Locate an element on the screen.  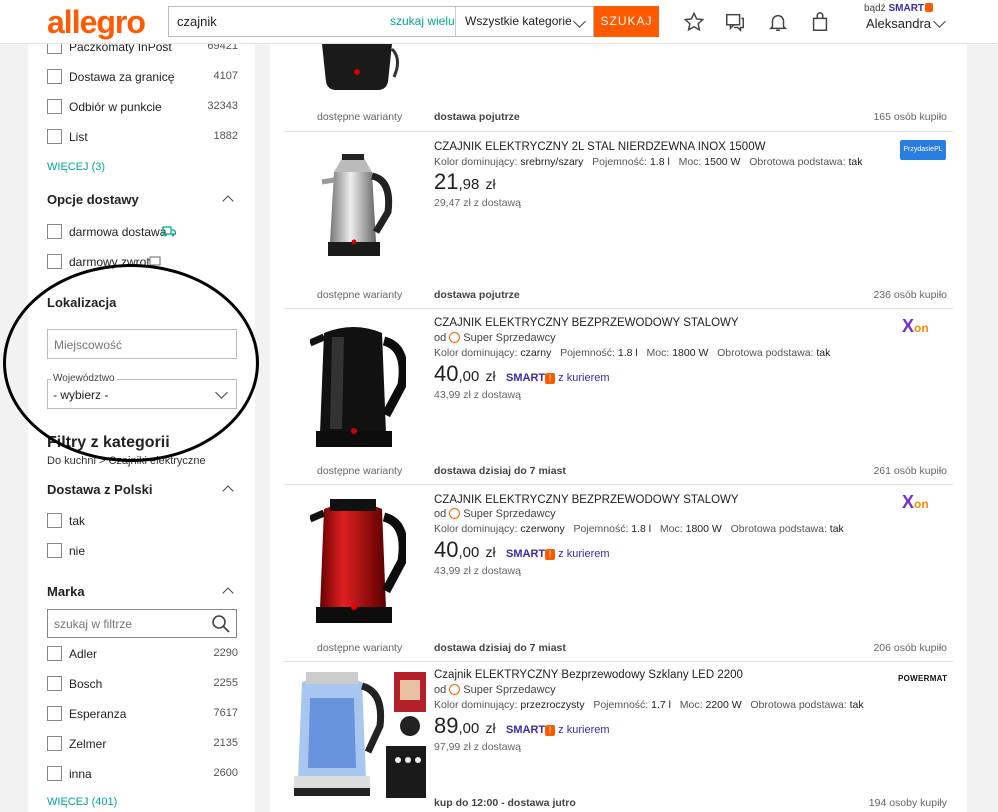
filter-label: List is located at coordinates (78, 137).